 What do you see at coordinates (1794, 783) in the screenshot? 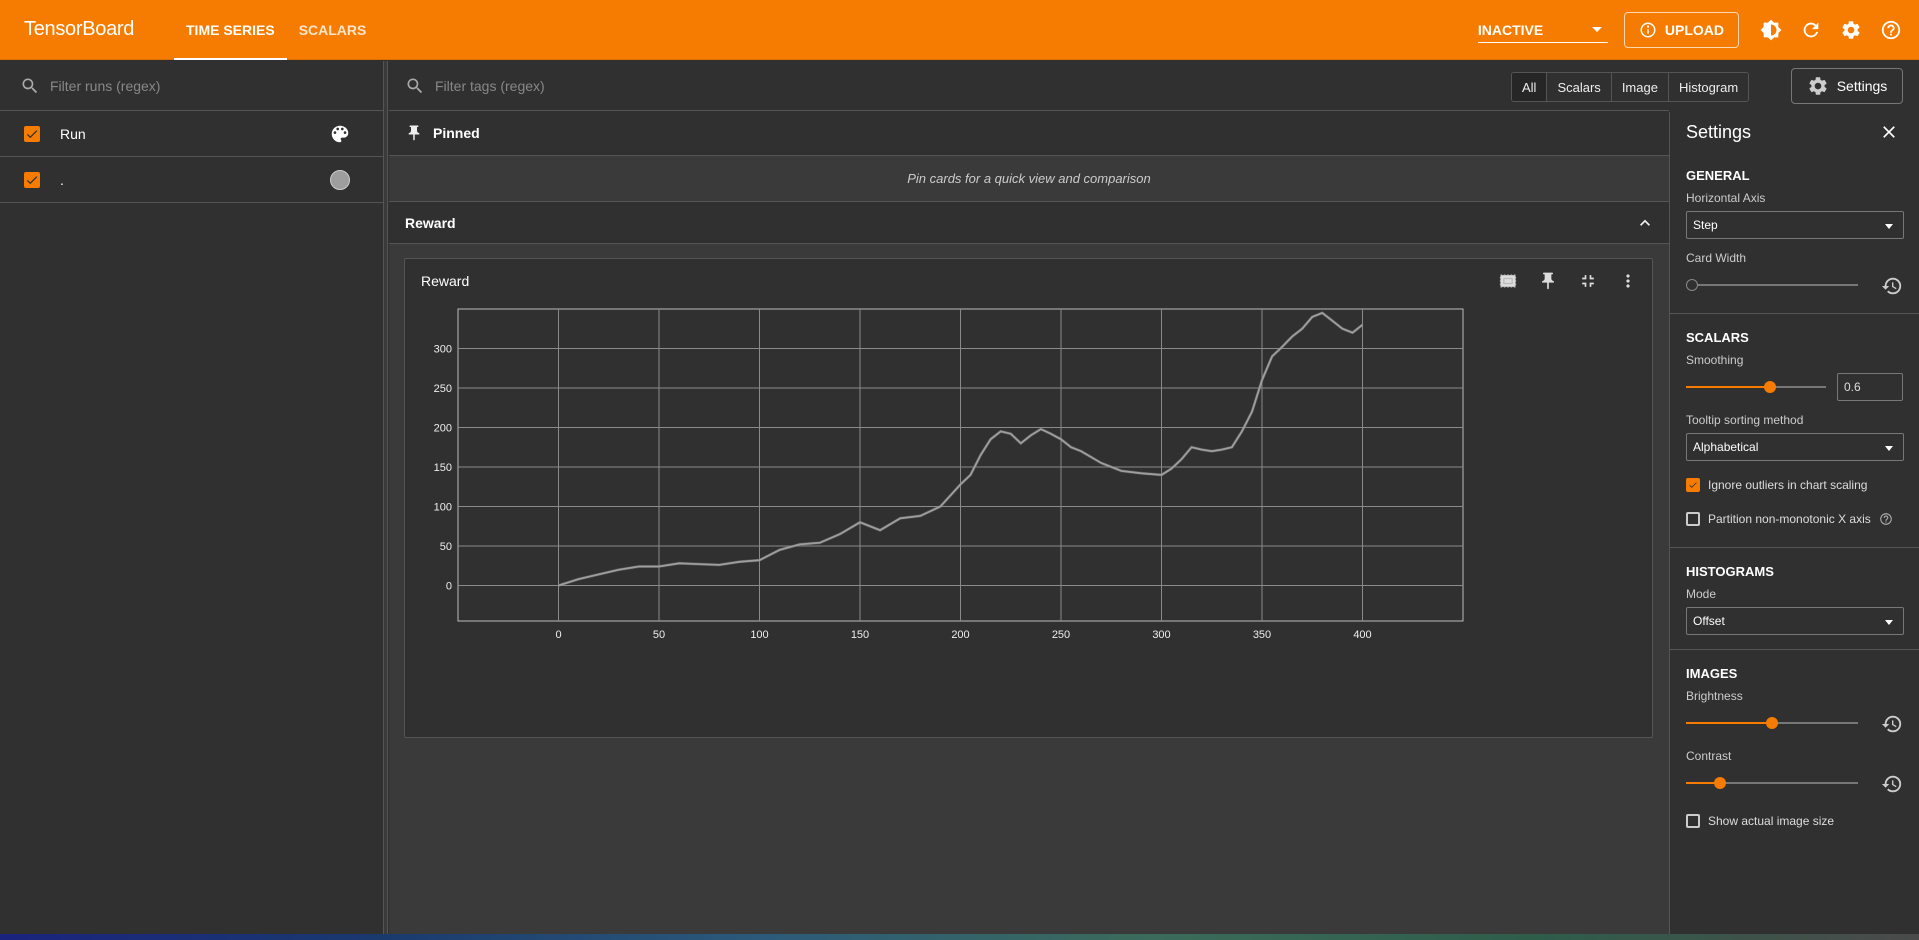
I see `contrast-slider` at bounding box center [1794, 783].